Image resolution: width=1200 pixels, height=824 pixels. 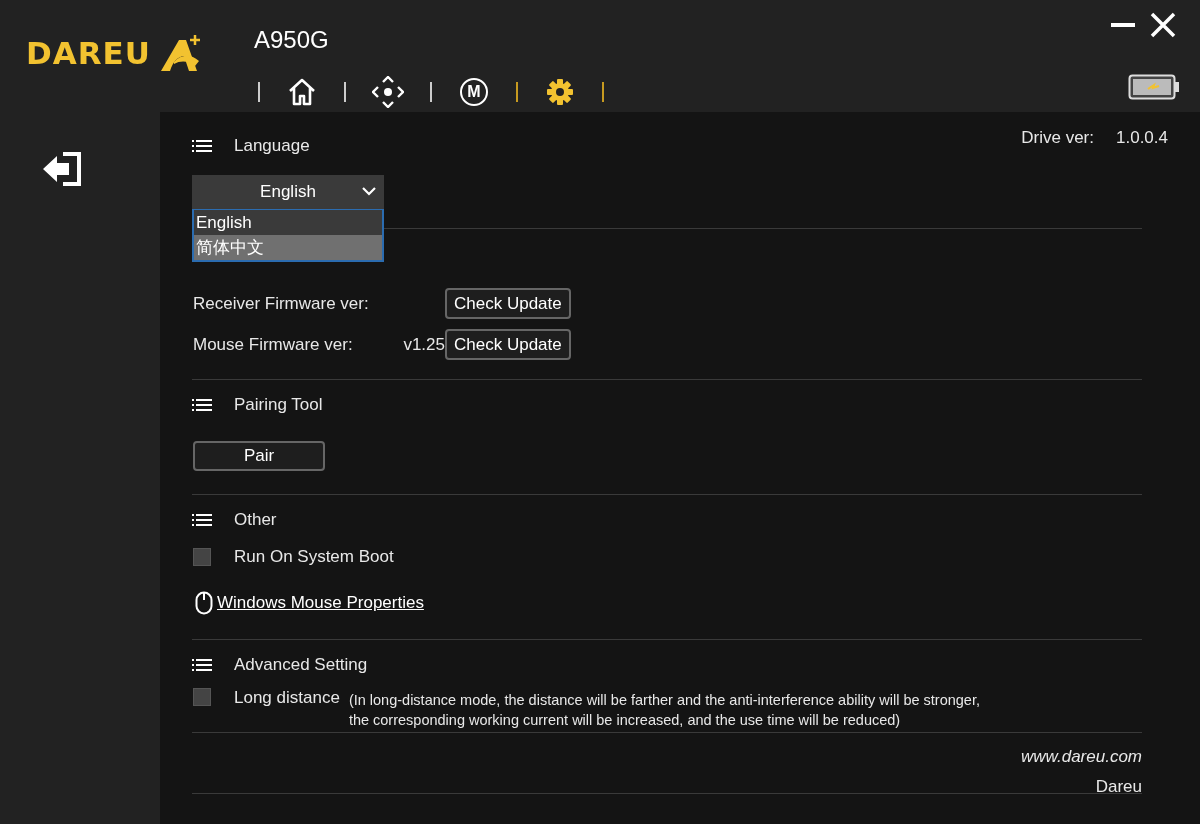 What do you see at coordinates (664, 710) in the screenshot?
I see `long-distance-note: (In long-distance mode, the distance will be farther and the anti-interference ability will be stronger, the corresponding working current will be increased, and the use time will be reduced)` at bounding box center [664, 710].